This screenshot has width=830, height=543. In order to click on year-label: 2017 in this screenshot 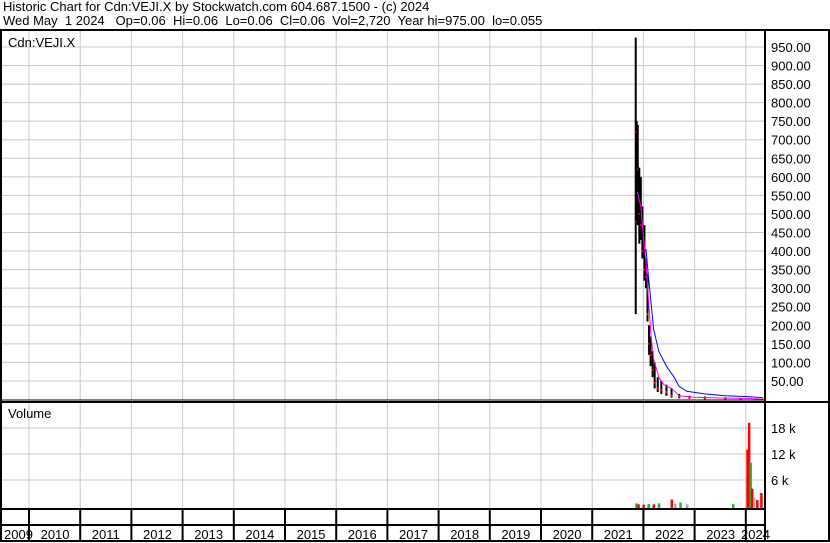, I will do `click(413, 534)`.